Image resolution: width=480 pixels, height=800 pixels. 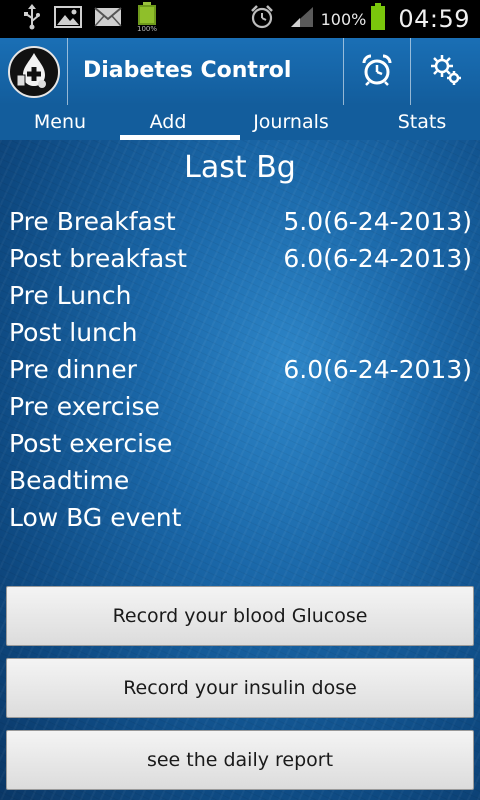 What do you see at coordinates (69, 480) in the screenshot?
I see `reading-label: Beadtime` at bounding box center [69, 480].